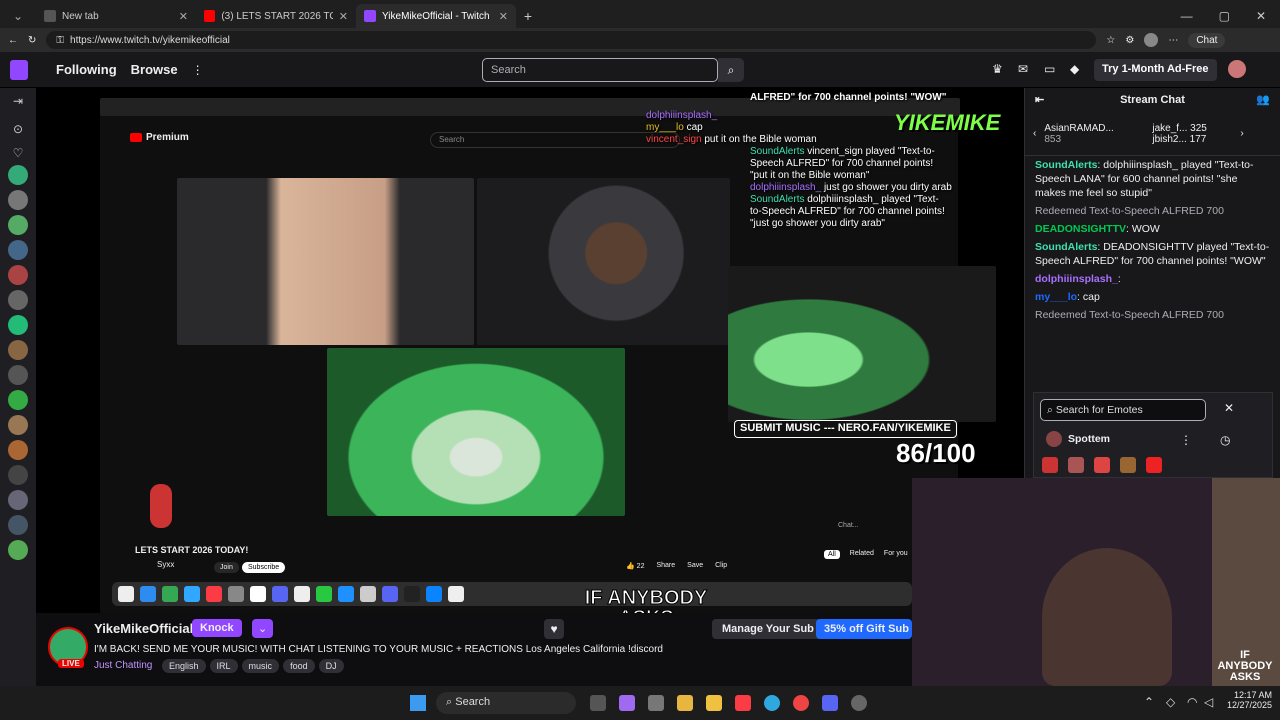 This screenshot has height=720, width=1280. I want to click on volume-icon: ◁, so click(1208, 702).